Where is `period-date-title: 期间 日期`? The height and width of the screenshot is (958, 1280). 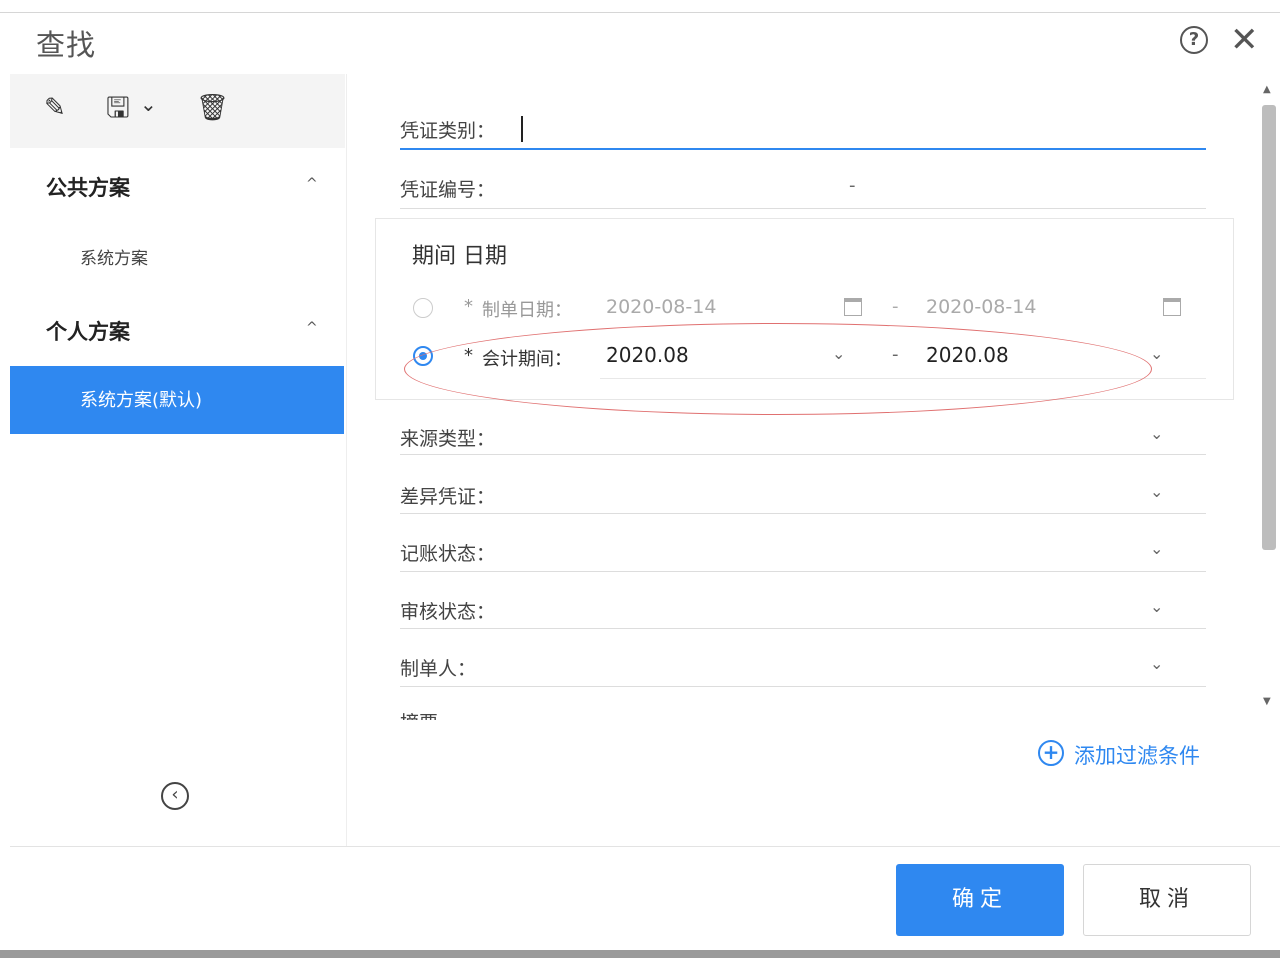
period-date-title: 期间 日期 is located at coordinates (459, 256).